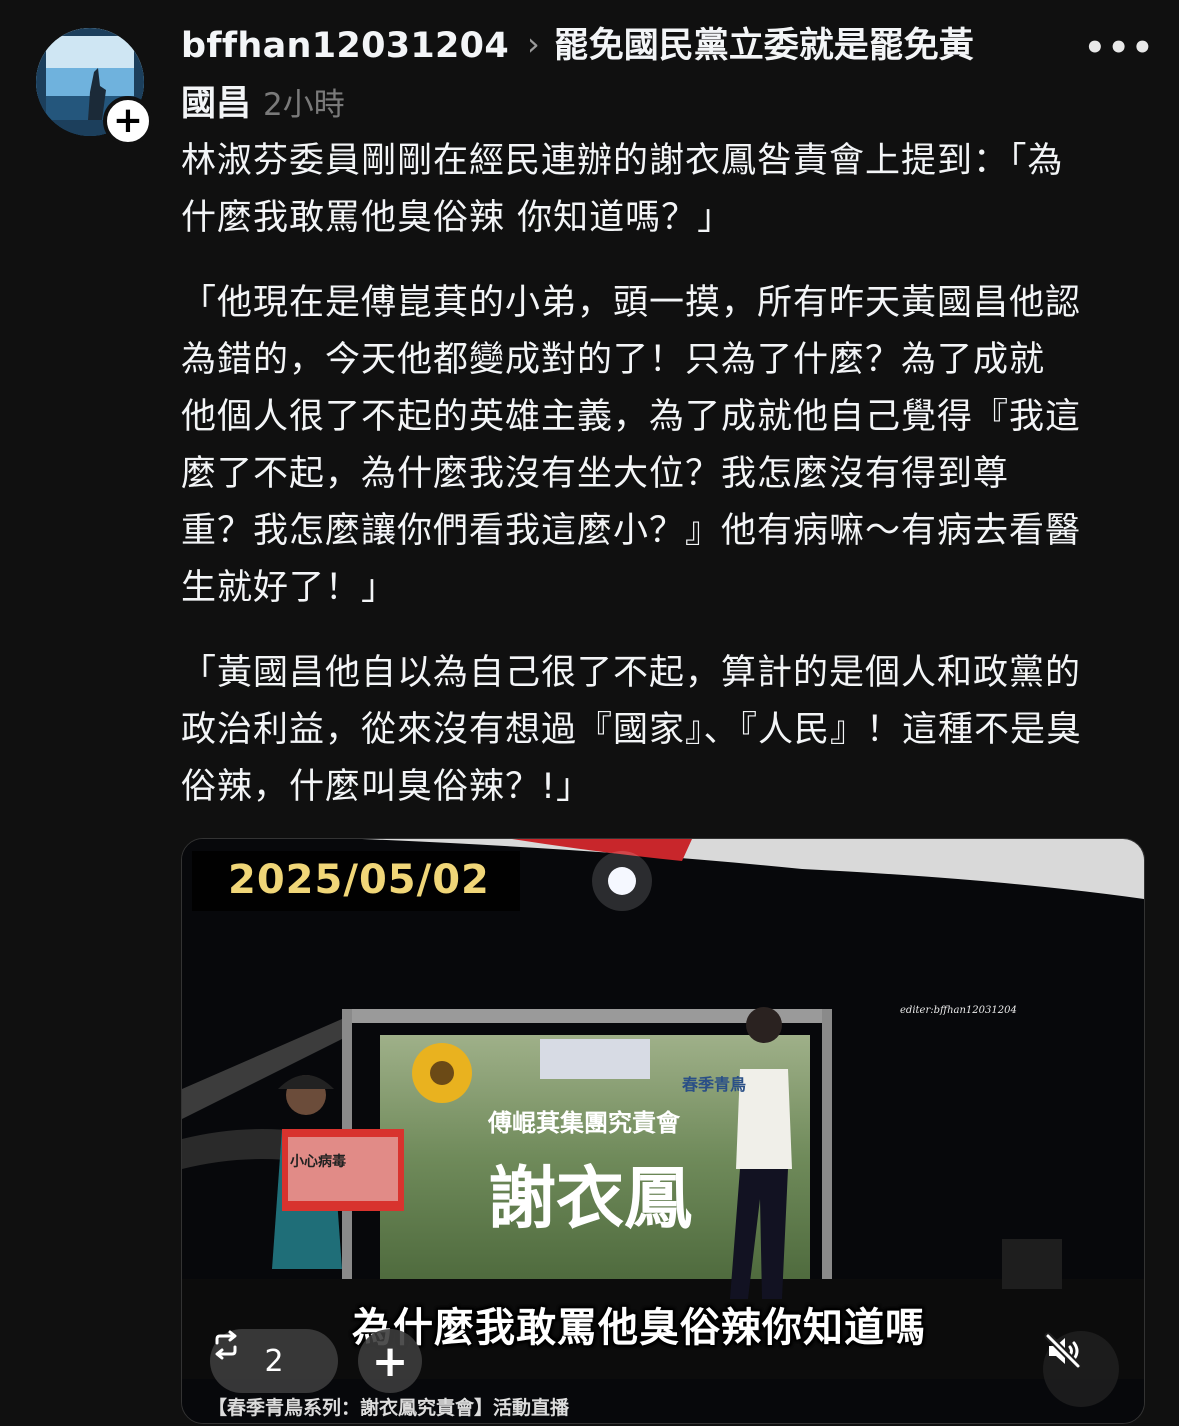  Describe the element at coordinates (626, 78) in the screenshot. I see `post-header: bffhan12031204 › 罷免國民黨立委就是罷免黃 國昌 2小時` at that location.